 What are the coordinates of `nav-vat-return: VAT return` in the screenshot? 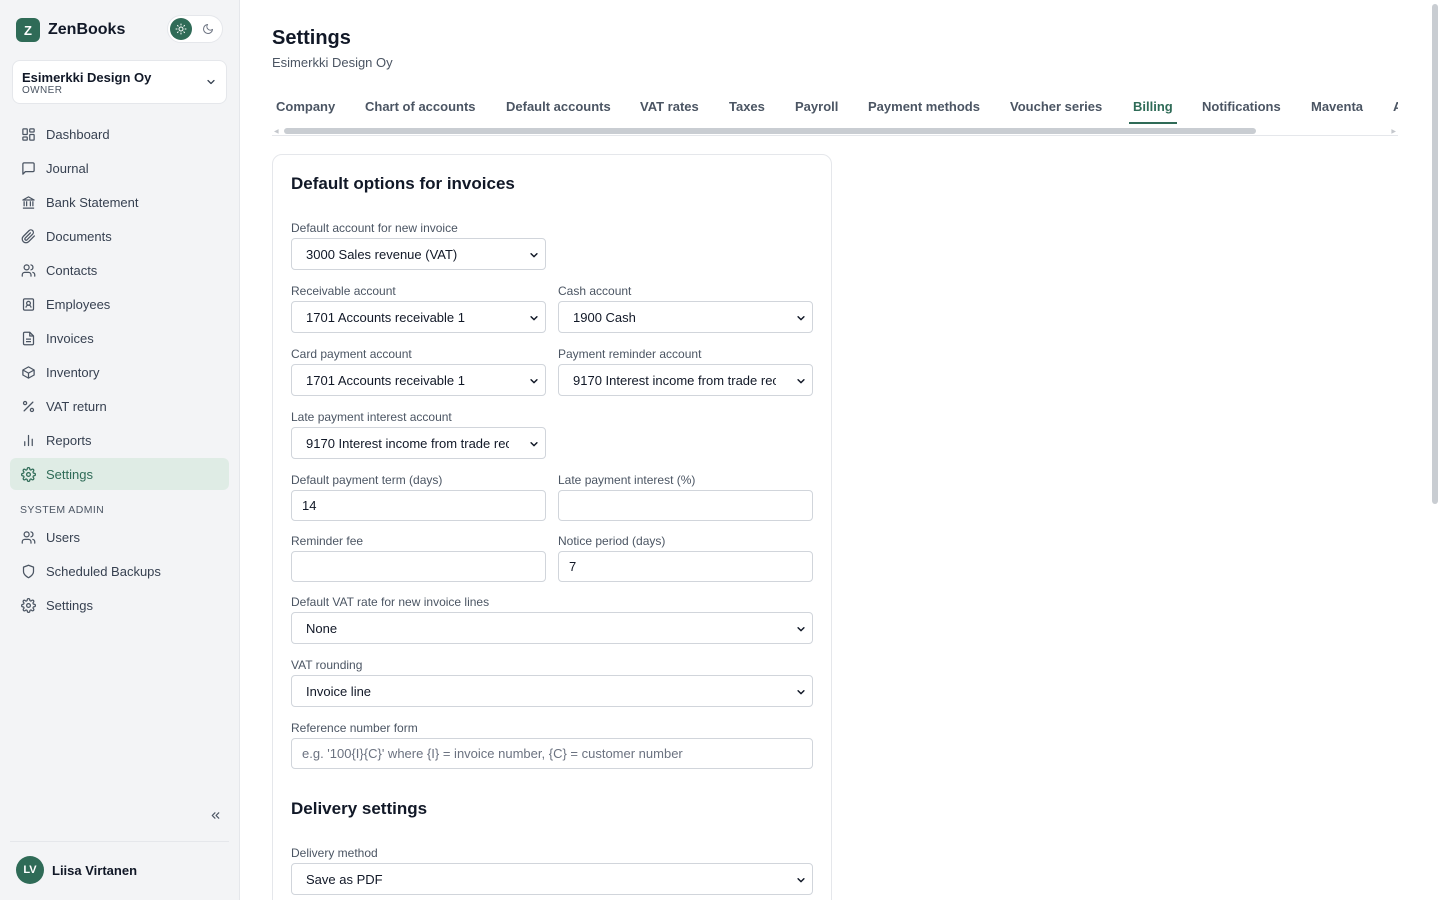 It's located at (119, 406).